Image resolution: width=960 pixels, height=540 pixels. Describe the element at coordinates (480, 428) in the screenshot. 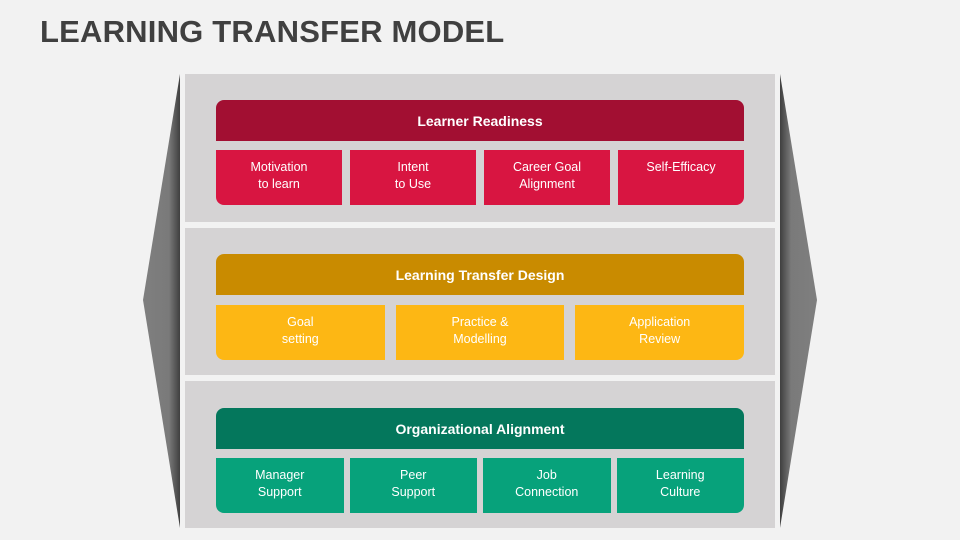

I see `section-header: Organizational Alignment` at that location.